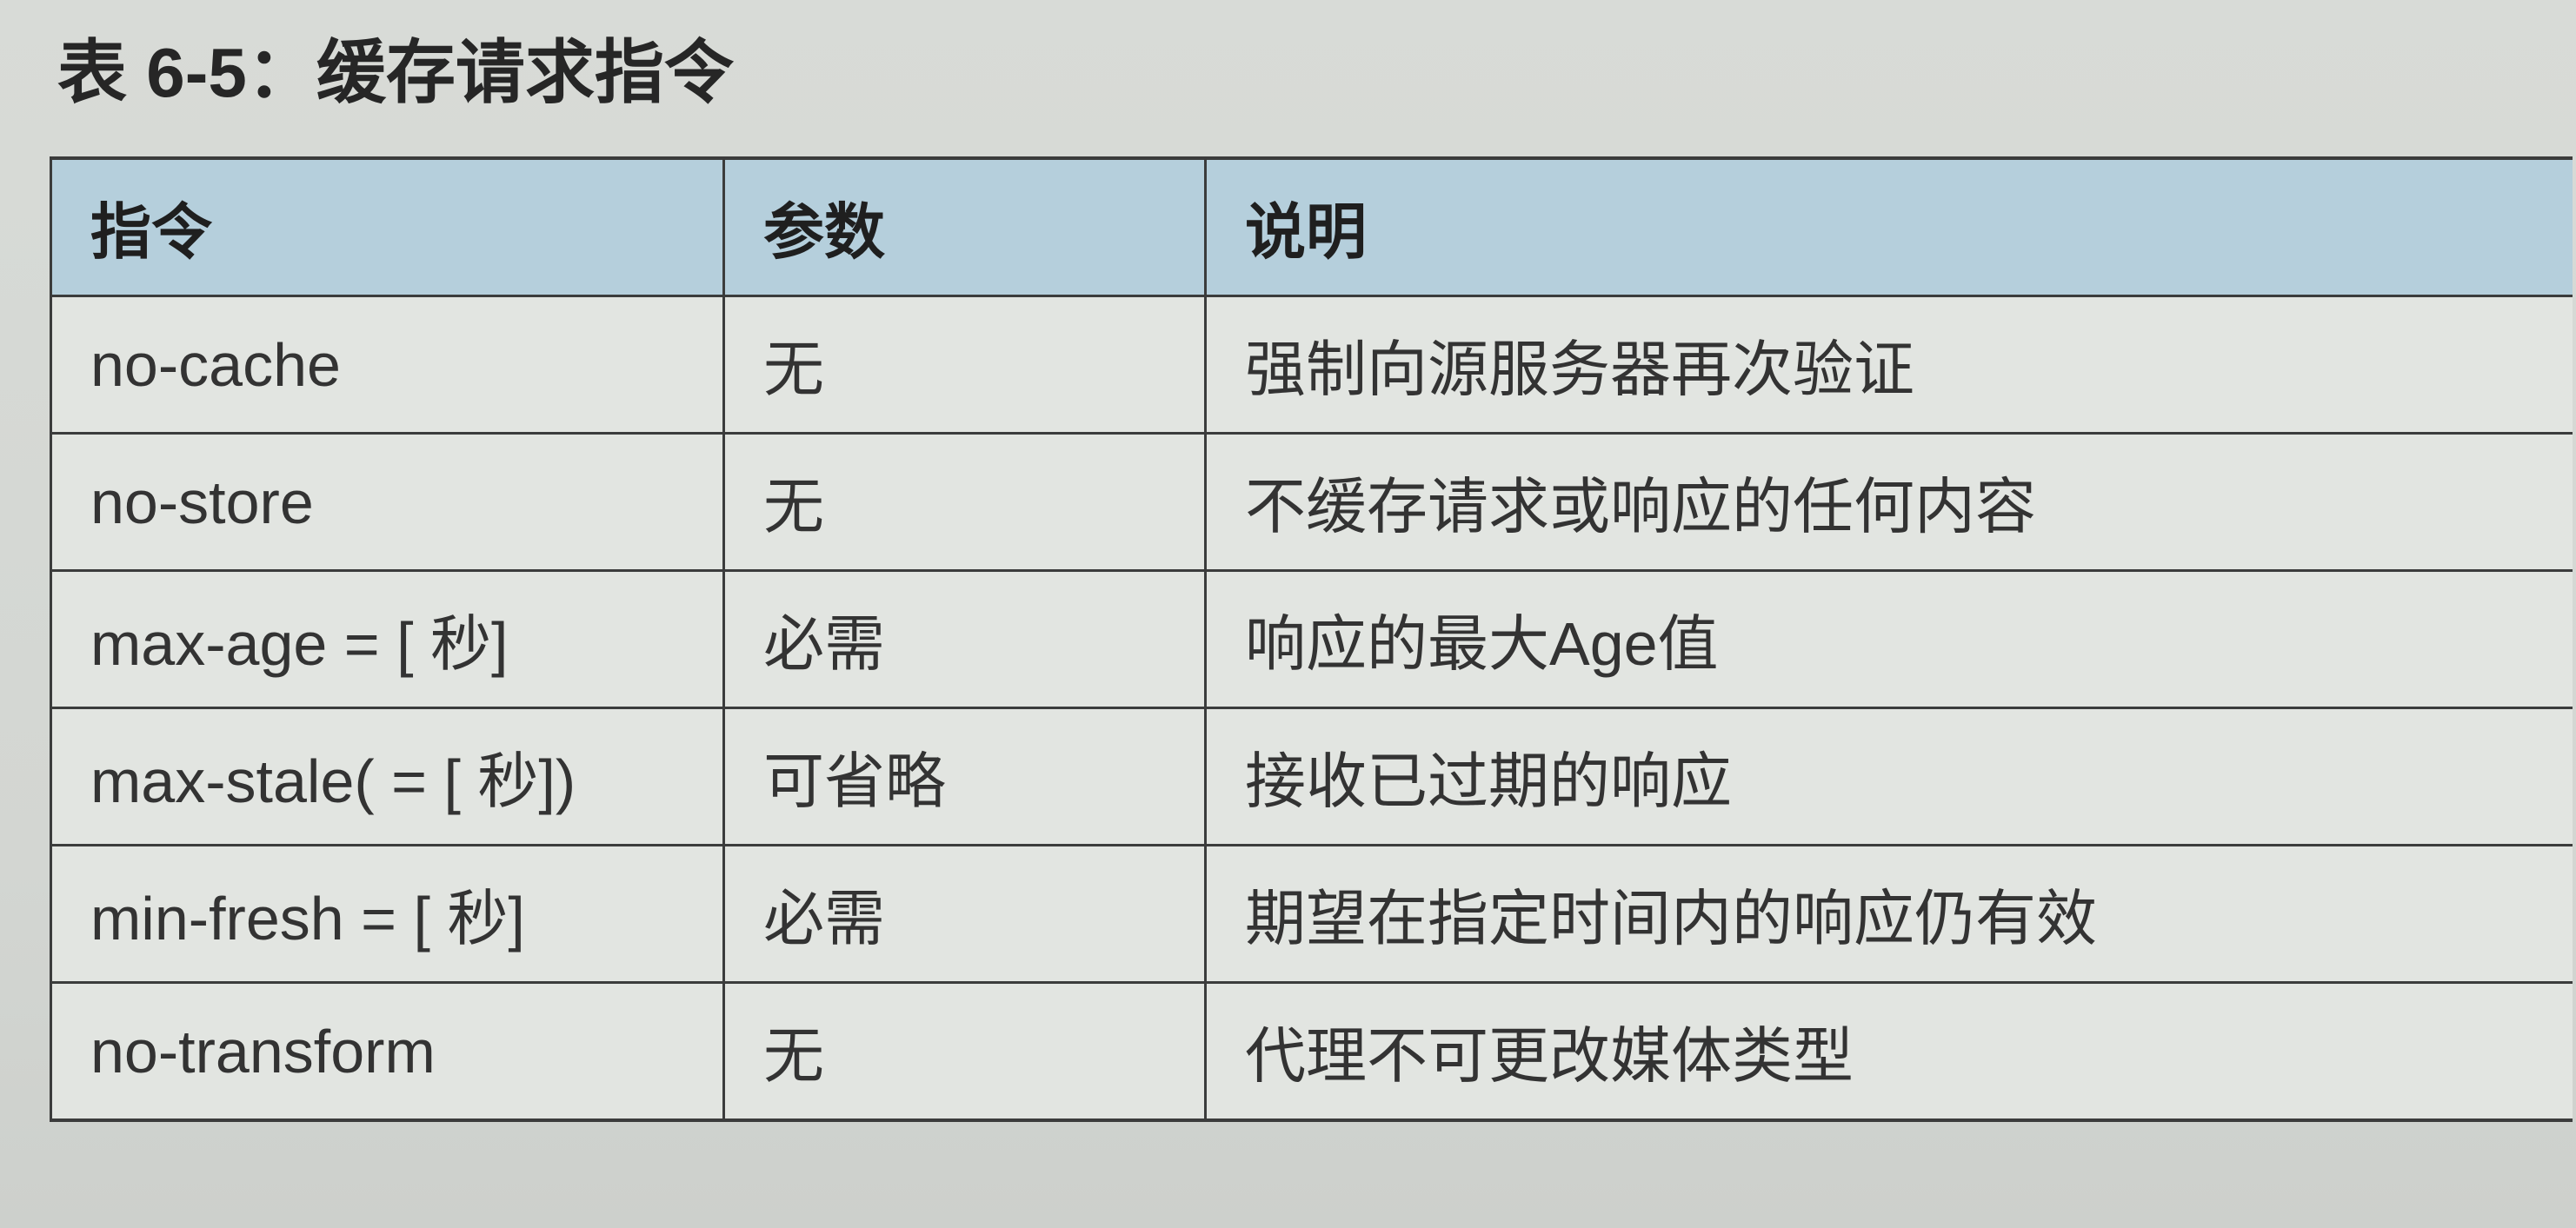  What do you see at coordinates (387, 776) in the screenshot?
I see `cell-directive: max-stale( = [ 秒])` at bounding box center [387, 776].